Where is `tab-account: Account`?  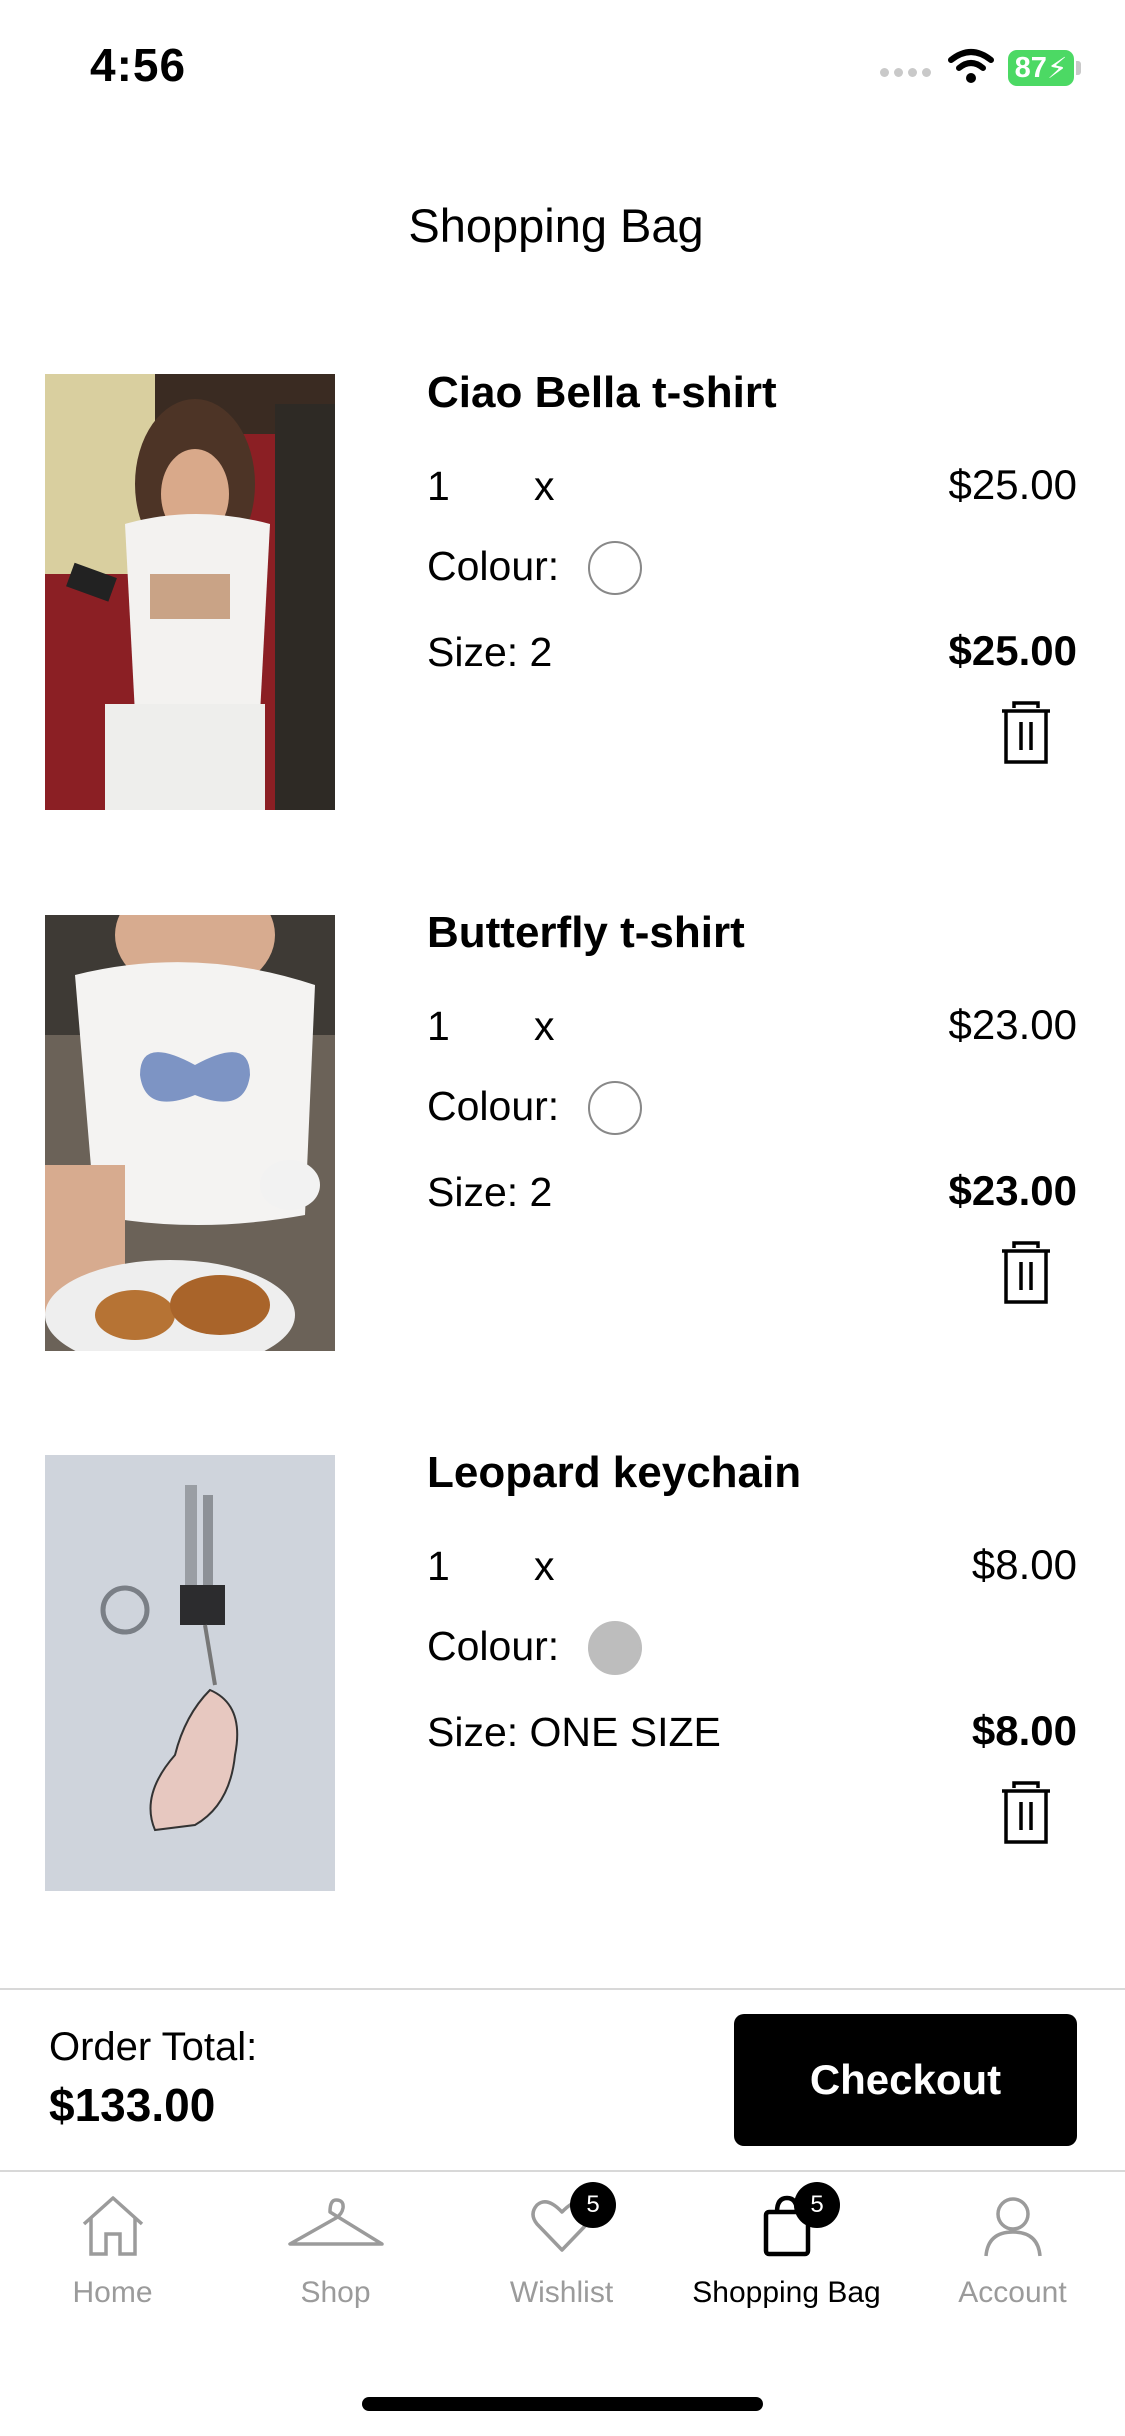 tab-account: Account is located at coordinates (1012, 2250).